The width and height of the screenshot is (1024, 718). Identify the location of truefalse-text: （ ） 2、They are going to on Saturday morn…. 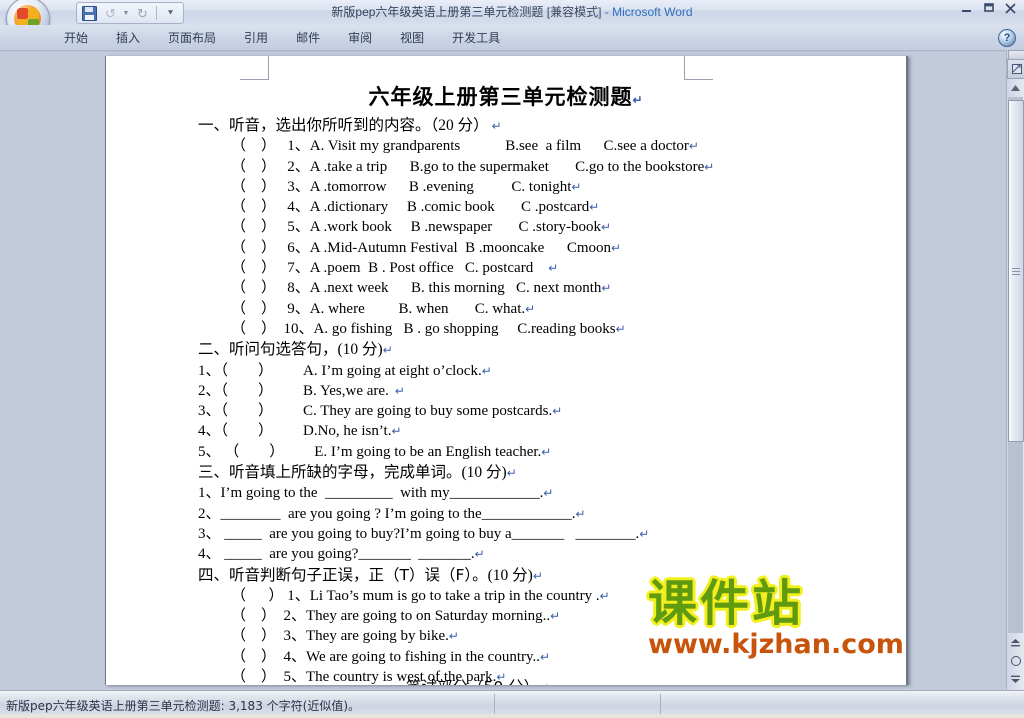
(391, 616).